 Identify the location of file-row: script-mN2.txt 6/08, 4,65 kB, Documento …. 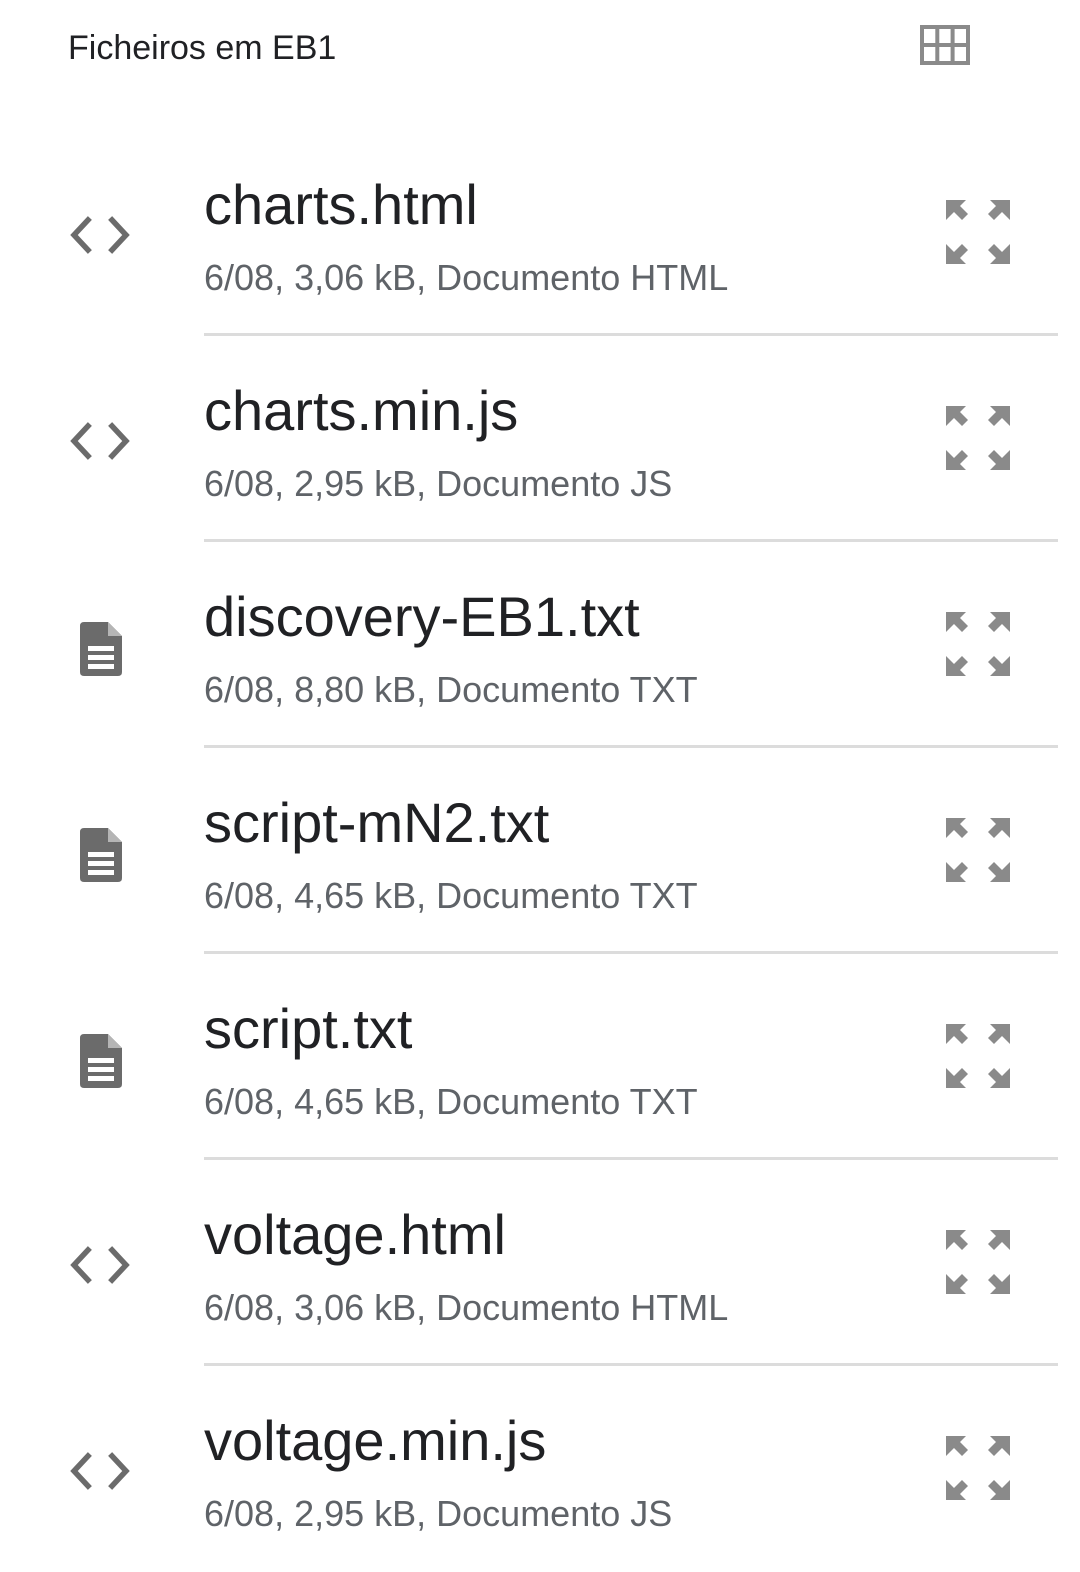
(540, 851).